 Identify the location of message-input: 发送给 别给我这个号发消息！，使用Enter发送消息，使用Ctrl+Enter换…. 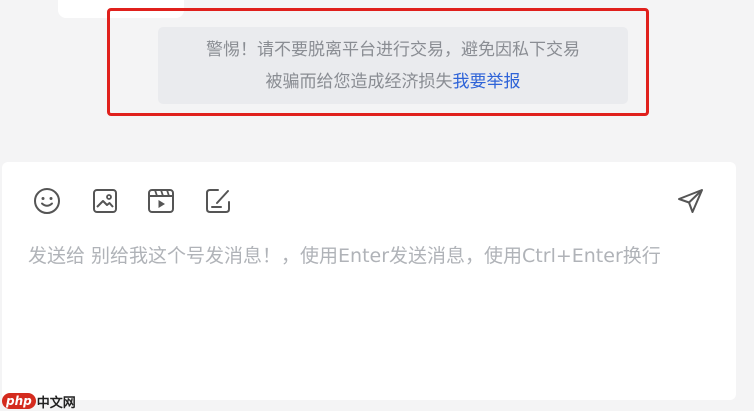
(373, 256).